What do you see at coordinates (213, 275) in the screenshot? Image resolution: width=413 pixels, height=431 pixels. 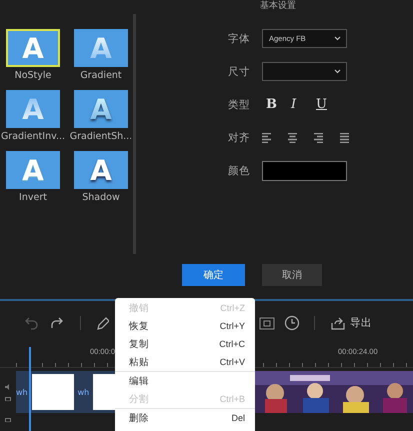 I see `confirm-button: 确定` at bounding box center [213, 275].